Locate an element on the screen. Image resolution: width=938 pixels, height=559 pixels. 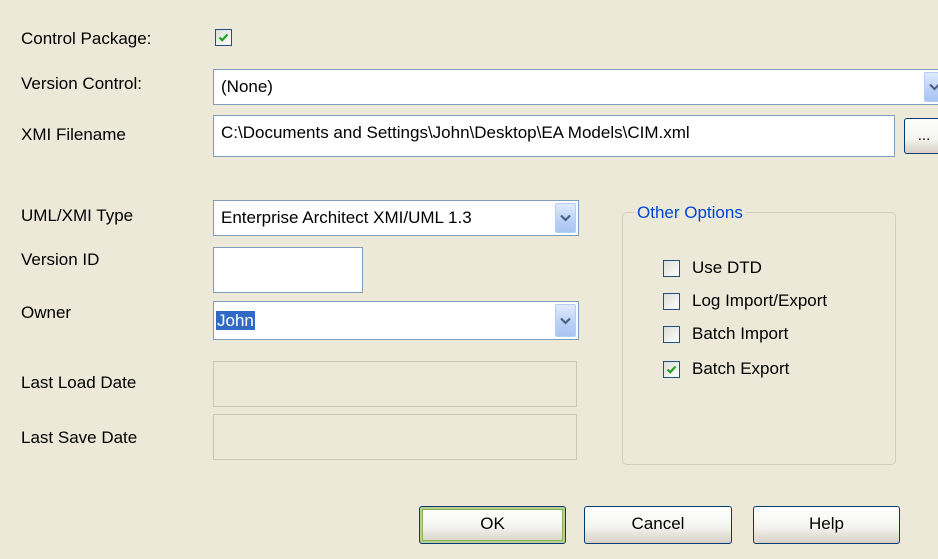
control-package-checkbox is located at coordinates (223, 37).